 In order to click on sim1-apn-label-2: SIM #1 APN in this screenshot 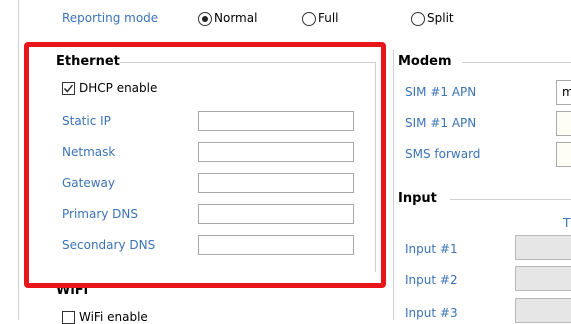, I will do `click(441, 123)`.